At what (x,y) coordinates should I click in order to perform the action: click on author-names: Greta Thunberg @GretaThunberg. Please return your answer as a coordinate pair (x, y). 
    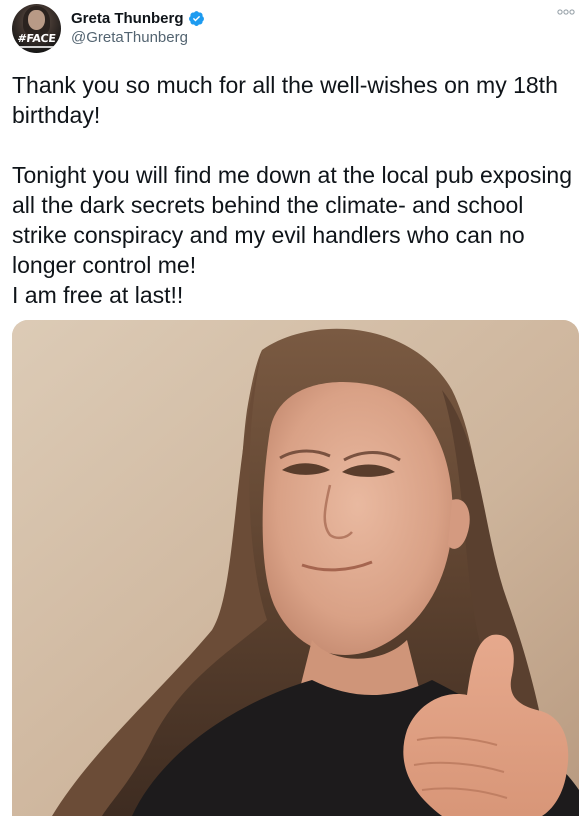
    Looking at the image, I should click on (138, 27).